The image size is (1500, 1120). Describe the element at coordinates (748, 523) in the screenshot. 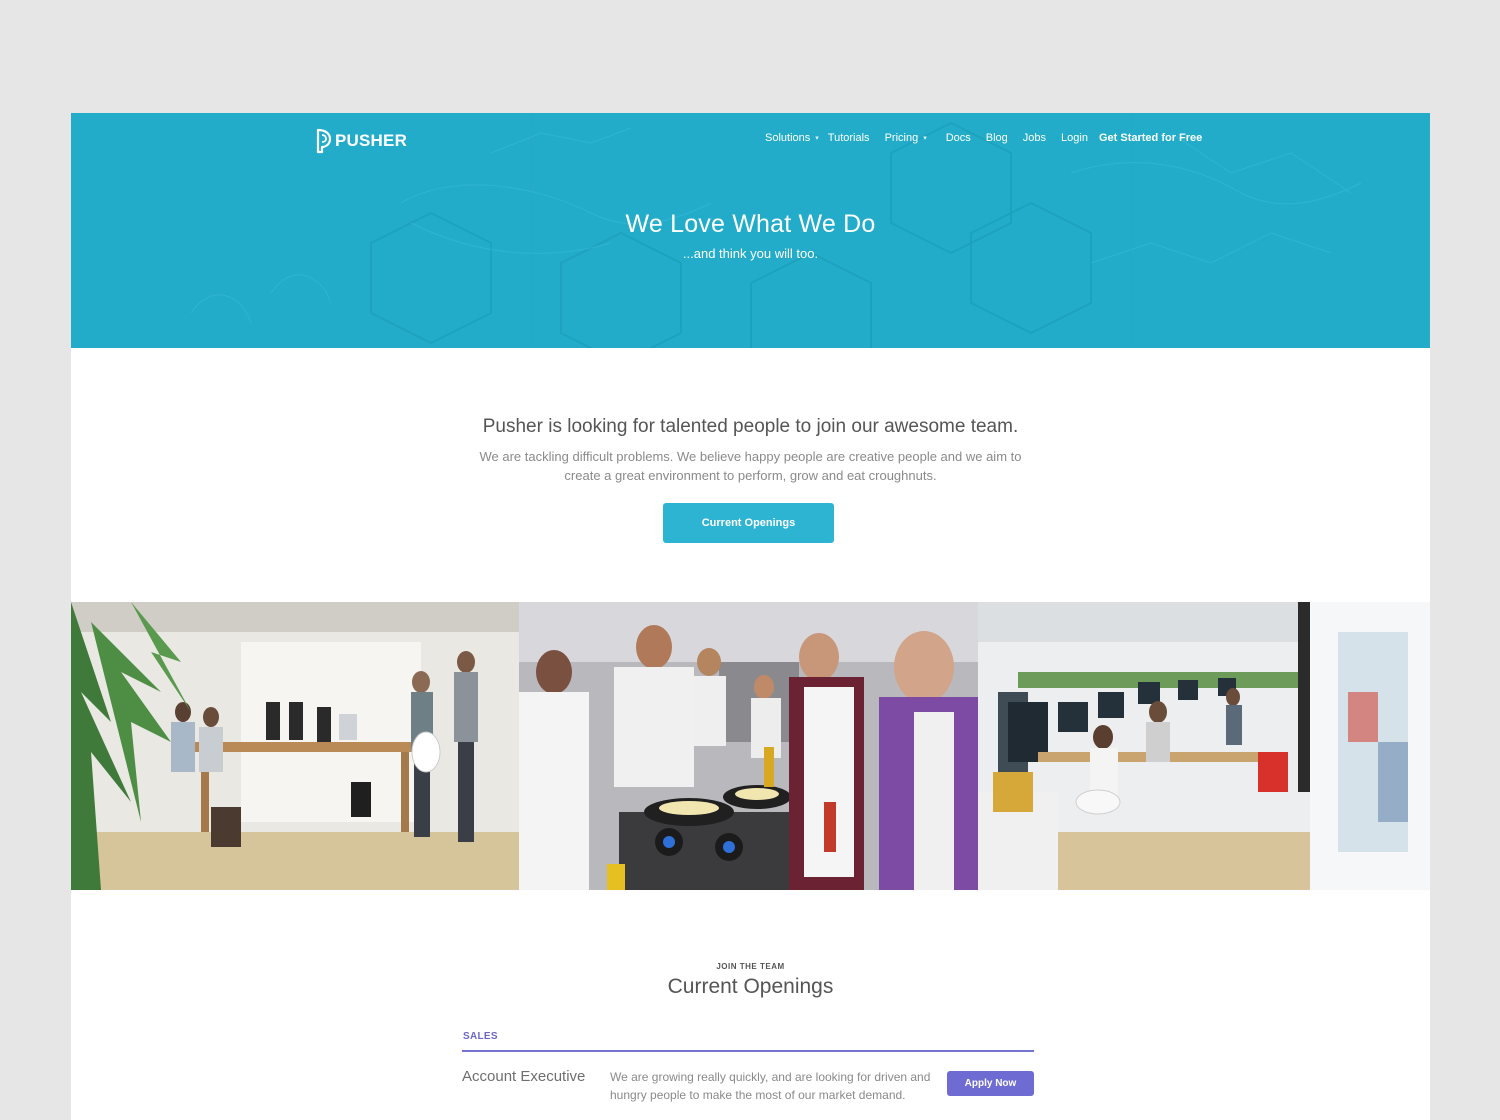

I see `current-openings-button: Current Openings` at that location.